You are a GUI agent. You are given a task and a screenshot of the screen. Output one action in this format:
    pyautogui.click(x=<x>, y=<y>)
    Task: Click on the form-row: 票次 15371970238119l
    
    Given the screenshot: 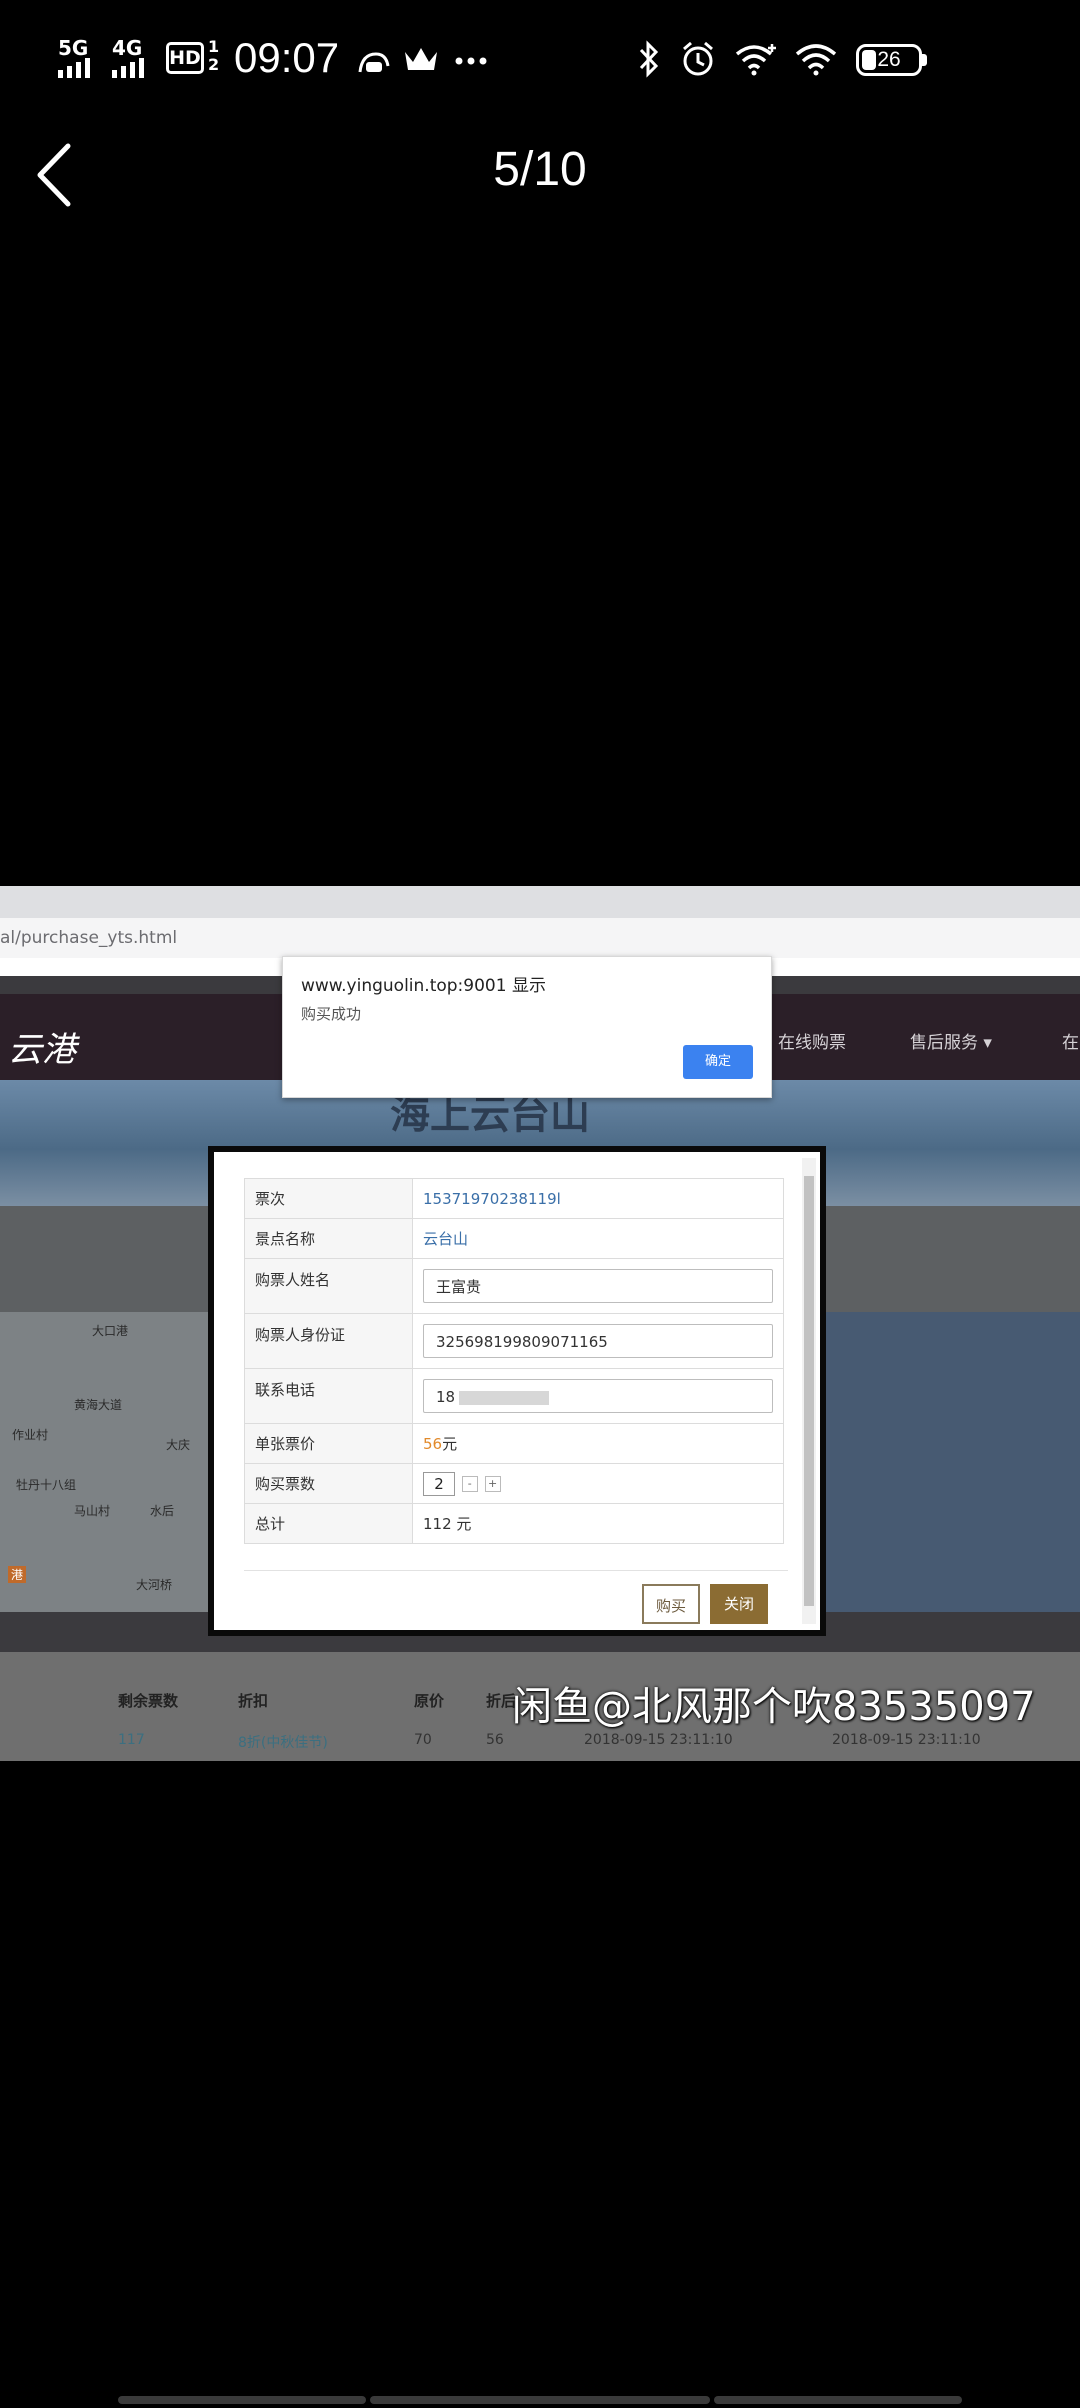 What is the action you would take?
    pyautogui.click(x=514, y=1198)
    